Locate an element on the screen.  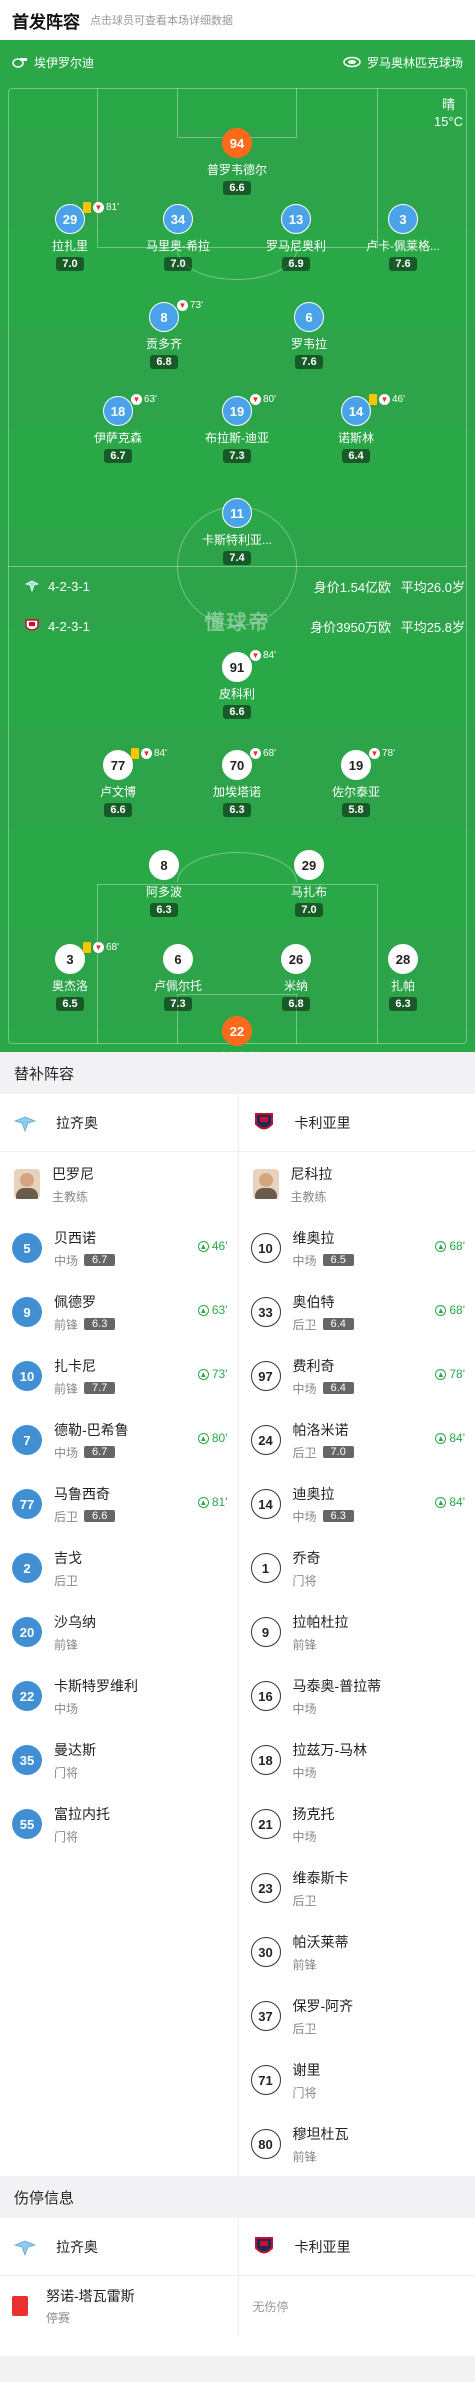
player-rating: 7.3 is located at coordinates (178, 1004).